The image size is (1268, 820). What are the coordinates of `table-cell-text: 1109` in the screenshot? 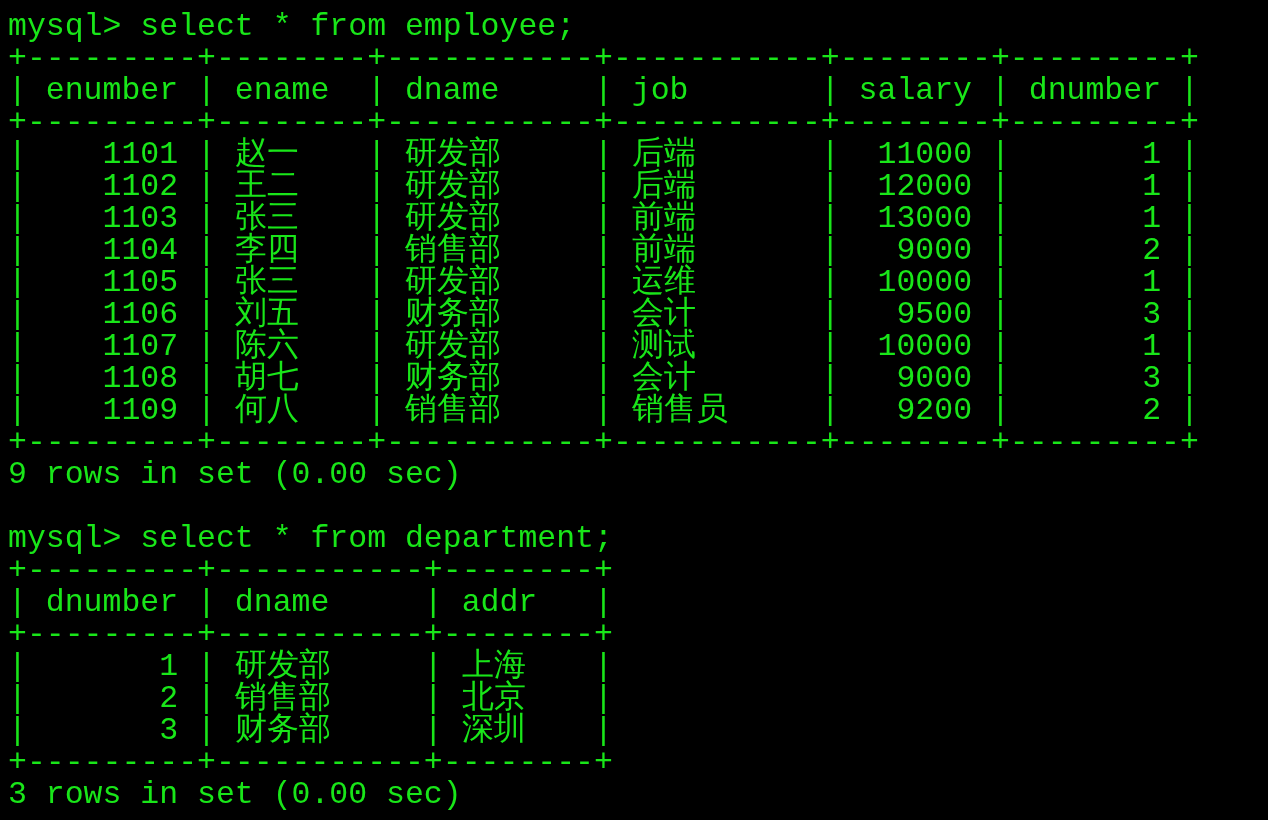 It's located at (140, 411).